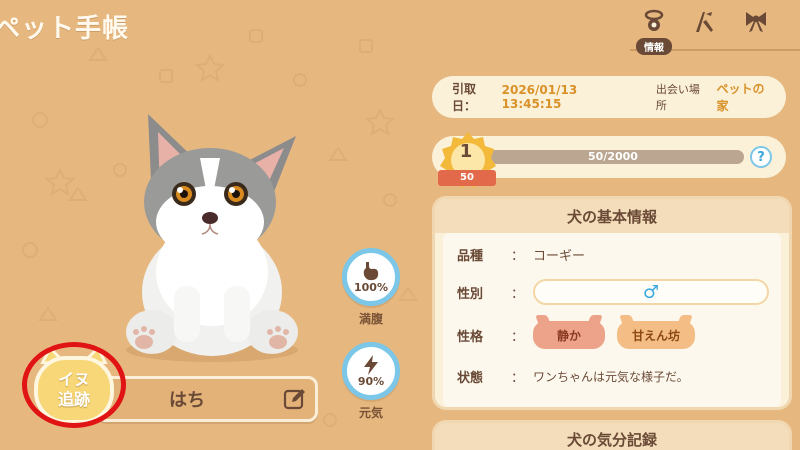 The image size is (800, 450). I want to click on fullness-ring: 100%, so click(371, 277).